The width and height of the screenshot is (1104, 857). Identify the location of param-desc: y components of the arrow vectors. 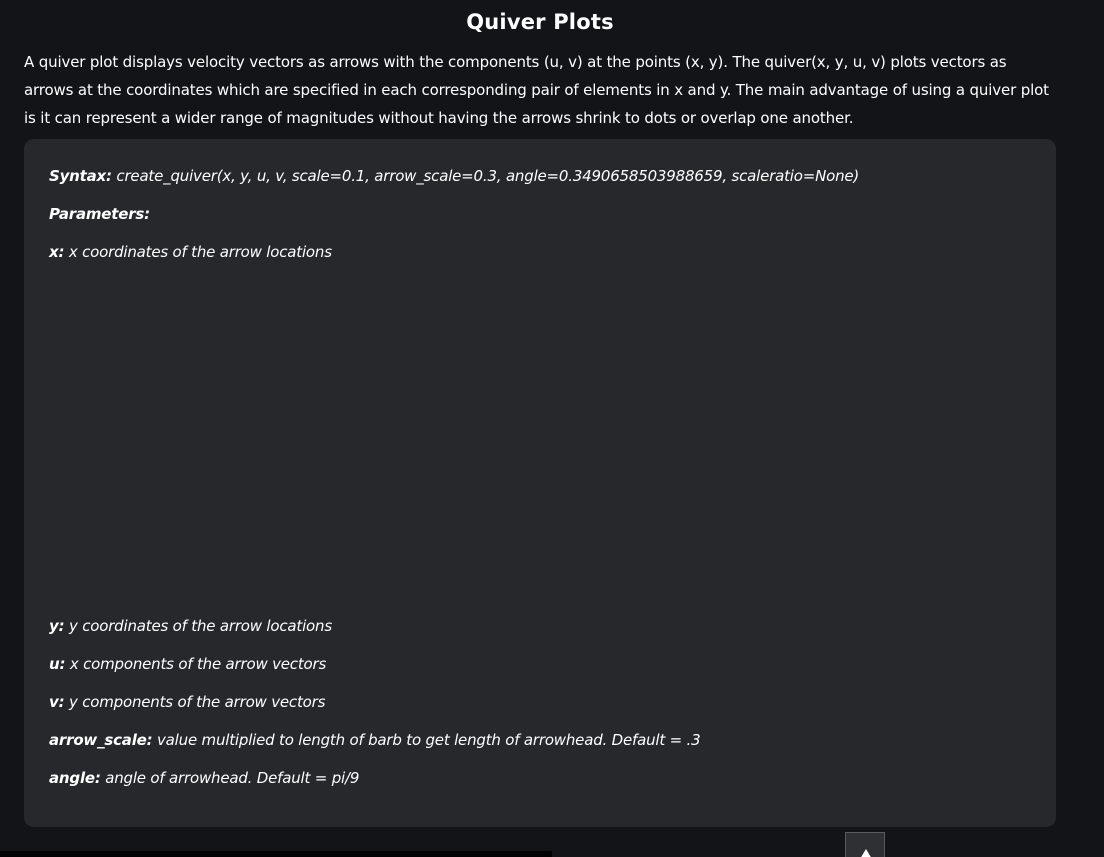
(195, 702).